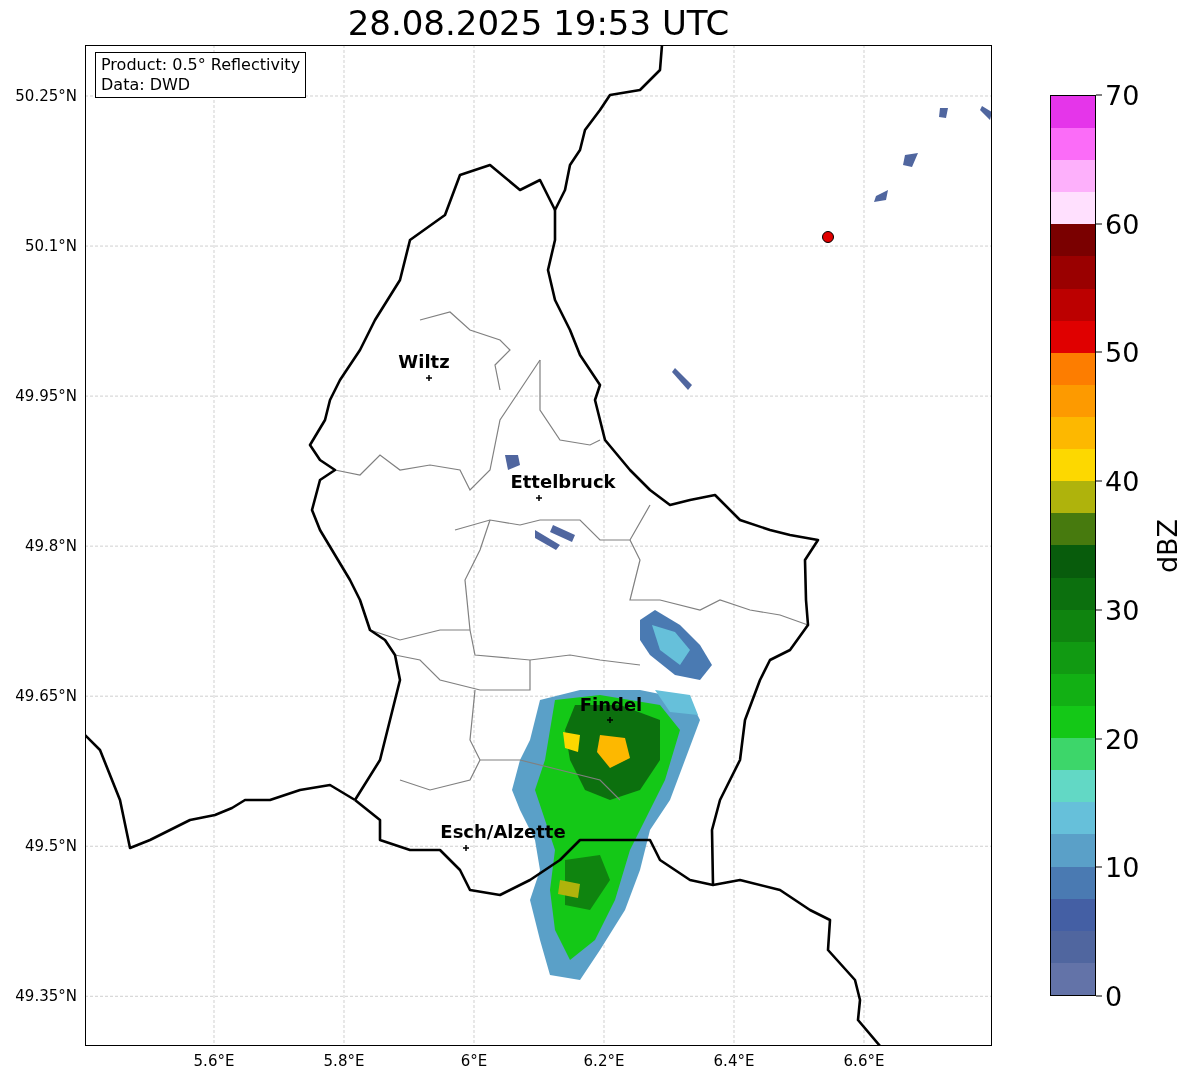 The image size is (1184, 1081). Describe the element at coordinates (828, 237) in the screenshot. I see `radar-site-marker` at that location.